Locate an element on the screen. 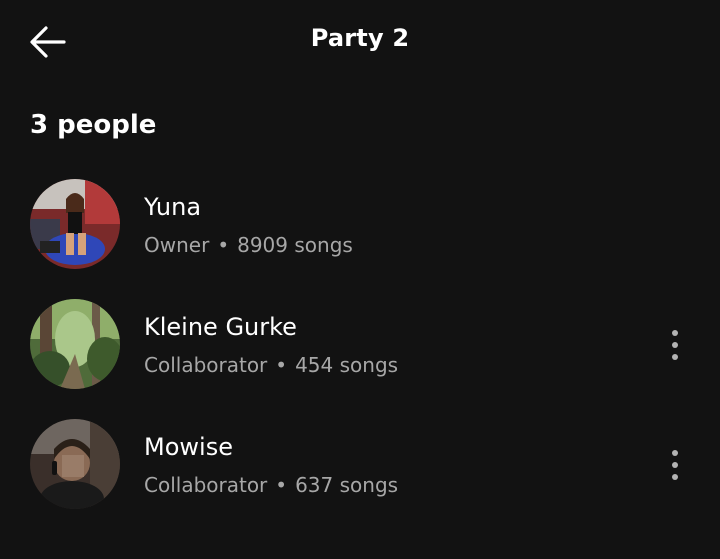  top-bar: Party 2 is located at coordinates (360, 41).